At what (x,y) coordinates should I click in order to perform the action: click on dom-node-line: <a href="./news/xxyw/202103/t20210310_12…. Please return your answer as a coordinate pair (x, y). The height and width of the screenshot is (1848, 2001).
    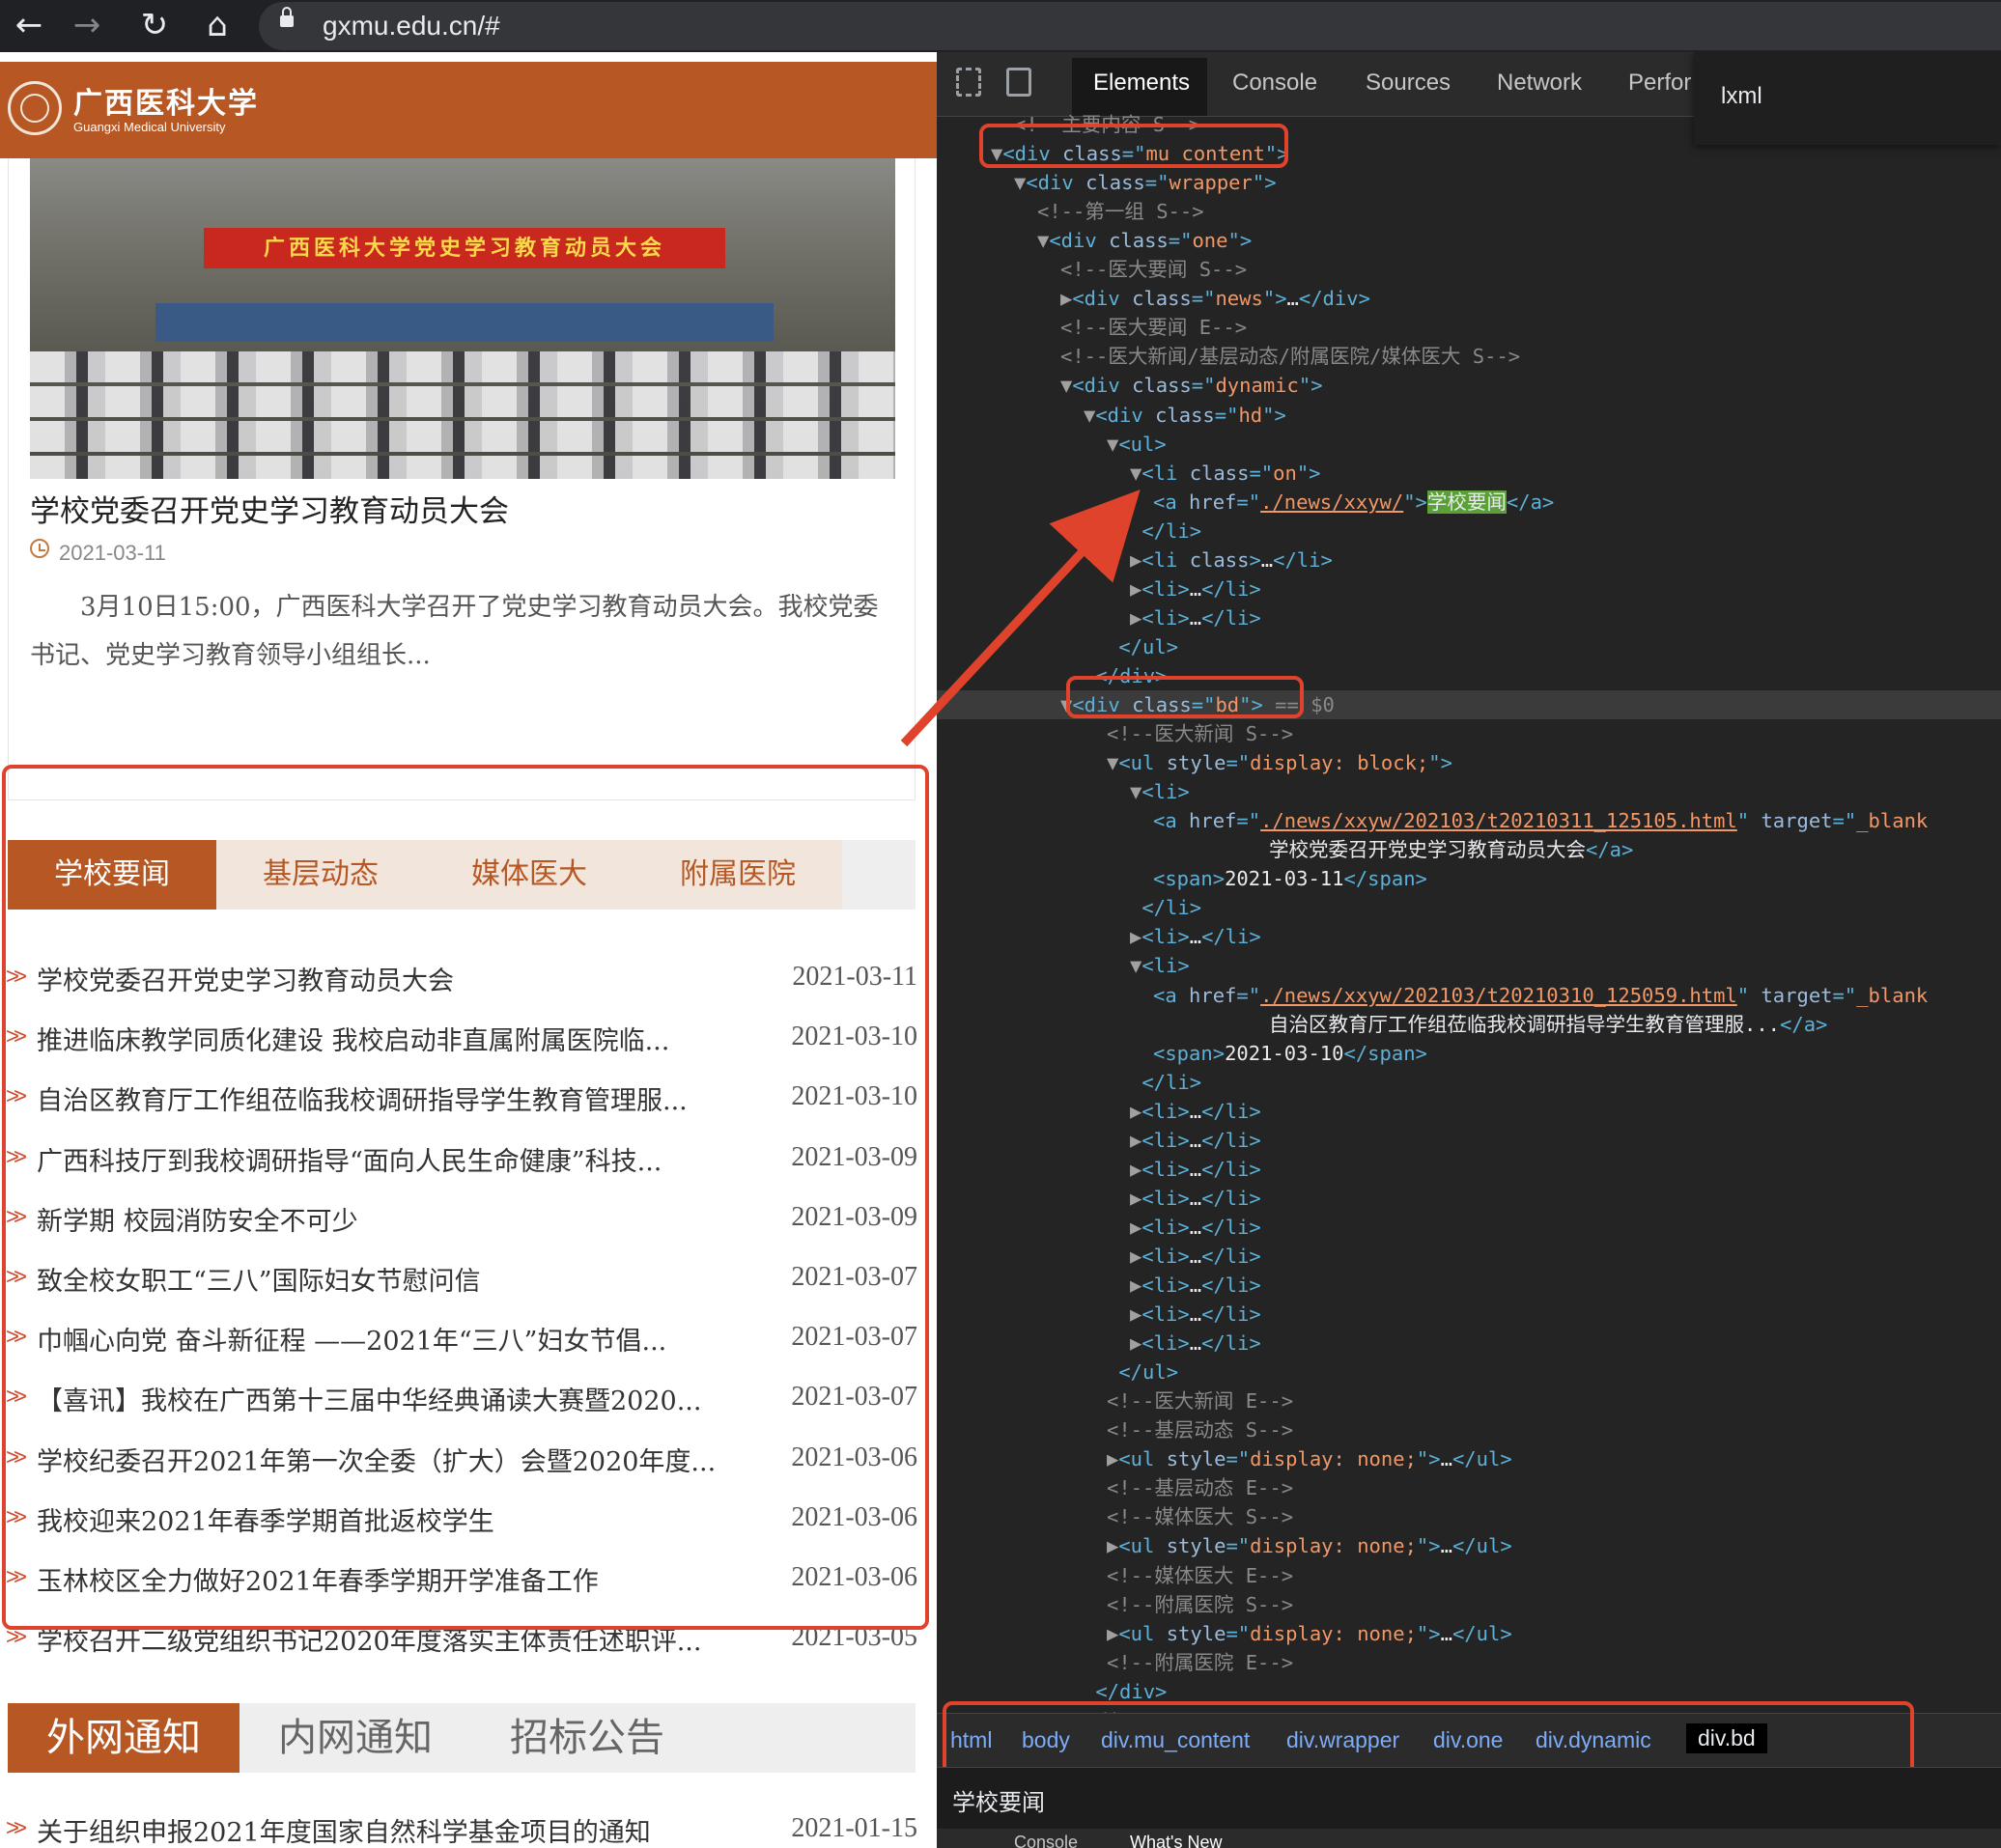
    Looking at the image, I should click on (1433, 996).